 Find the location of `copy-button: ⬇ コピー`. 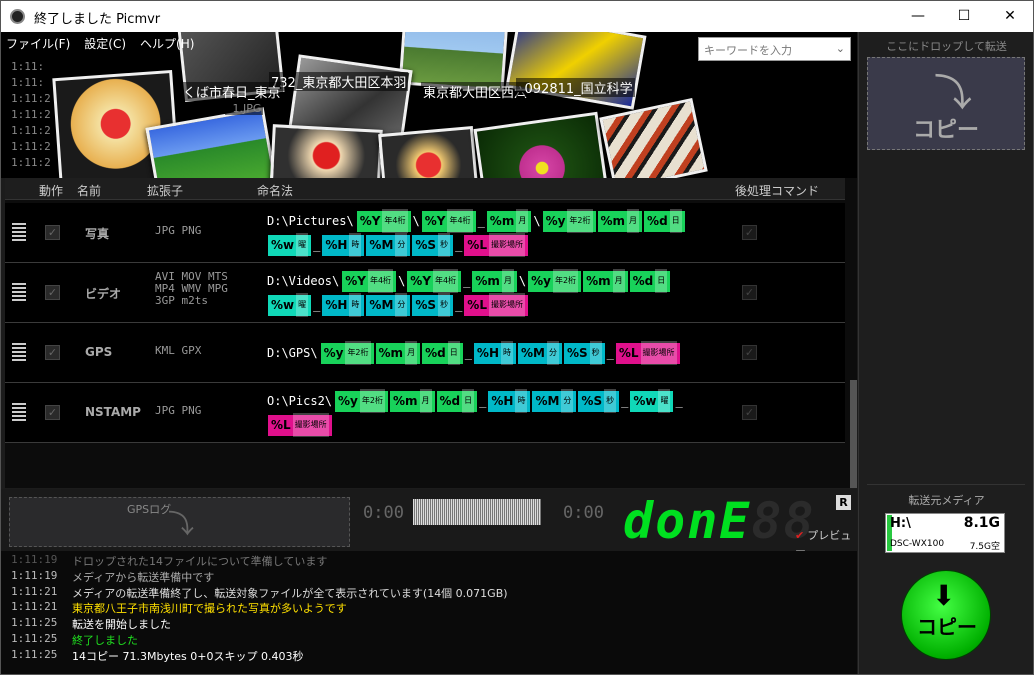

copy-button: ⬇ コピー is located at coordinates (946, 615).